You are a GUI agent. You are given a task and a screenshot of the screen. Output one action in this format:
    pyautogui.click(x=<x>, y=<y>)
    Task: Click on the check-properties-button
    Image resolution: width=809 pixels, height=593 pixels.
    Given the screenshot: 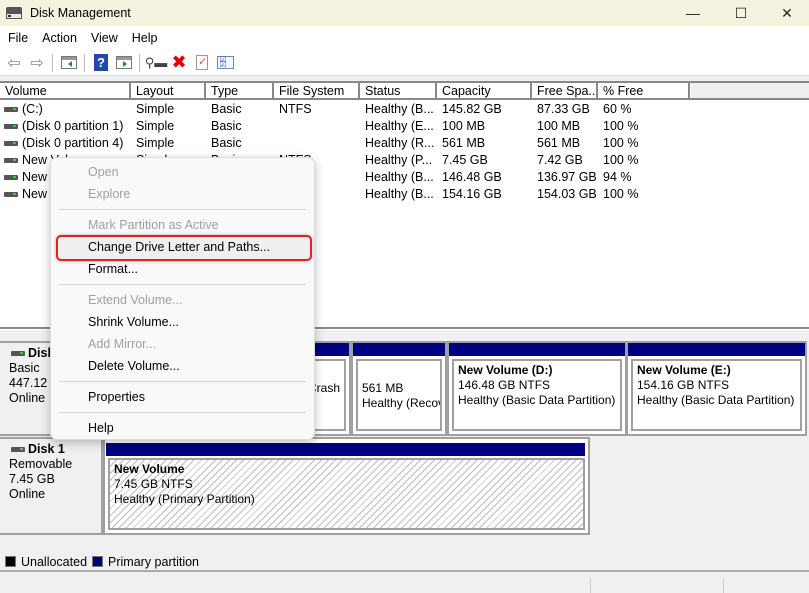 What is the action you would take?
    pyautogui.click(x=202, y=63)
    